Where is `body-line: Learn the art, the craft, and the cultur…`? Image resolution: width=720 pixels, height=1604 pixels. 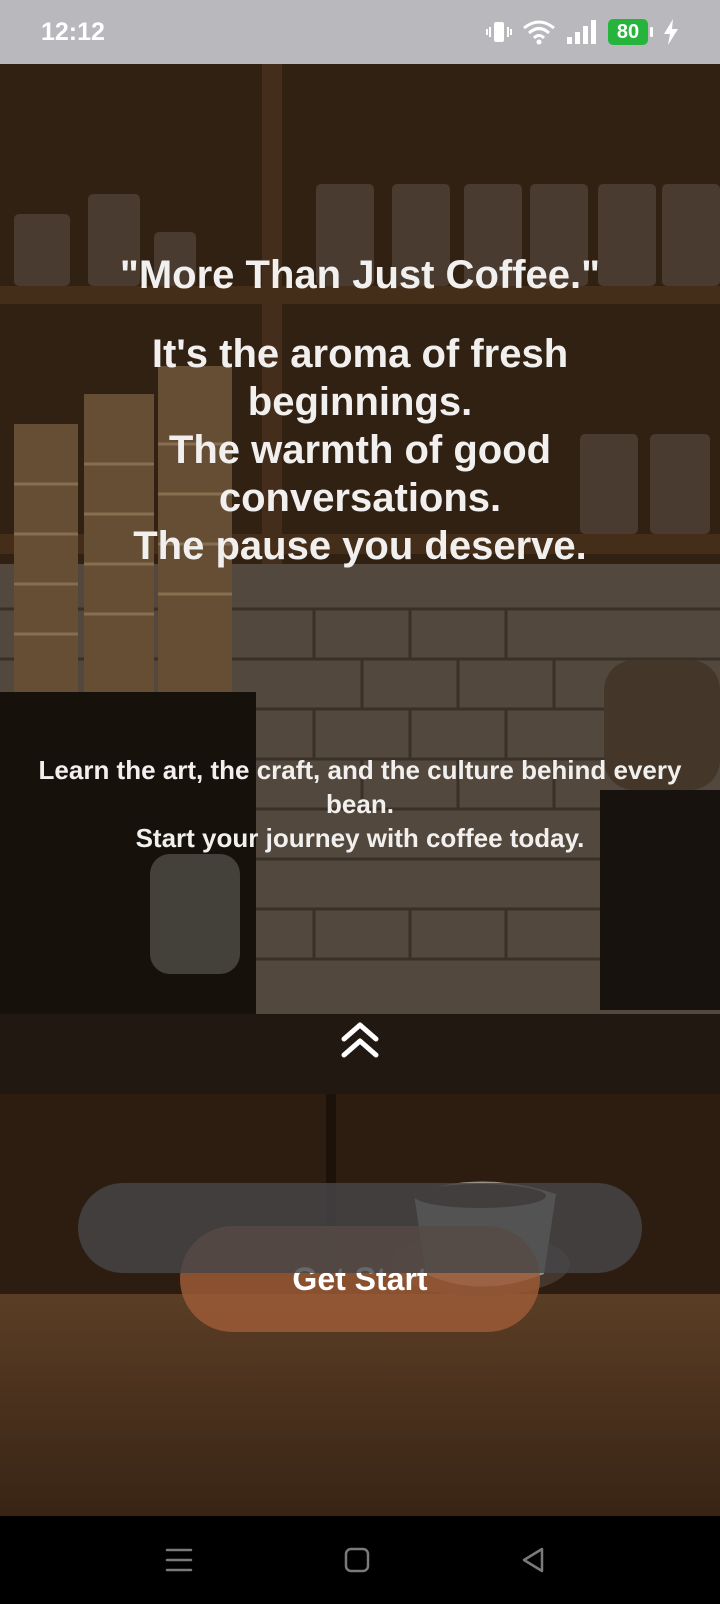
body-line: Learn the art, the craft, and the cultur… is located at coordinates (360, 787).